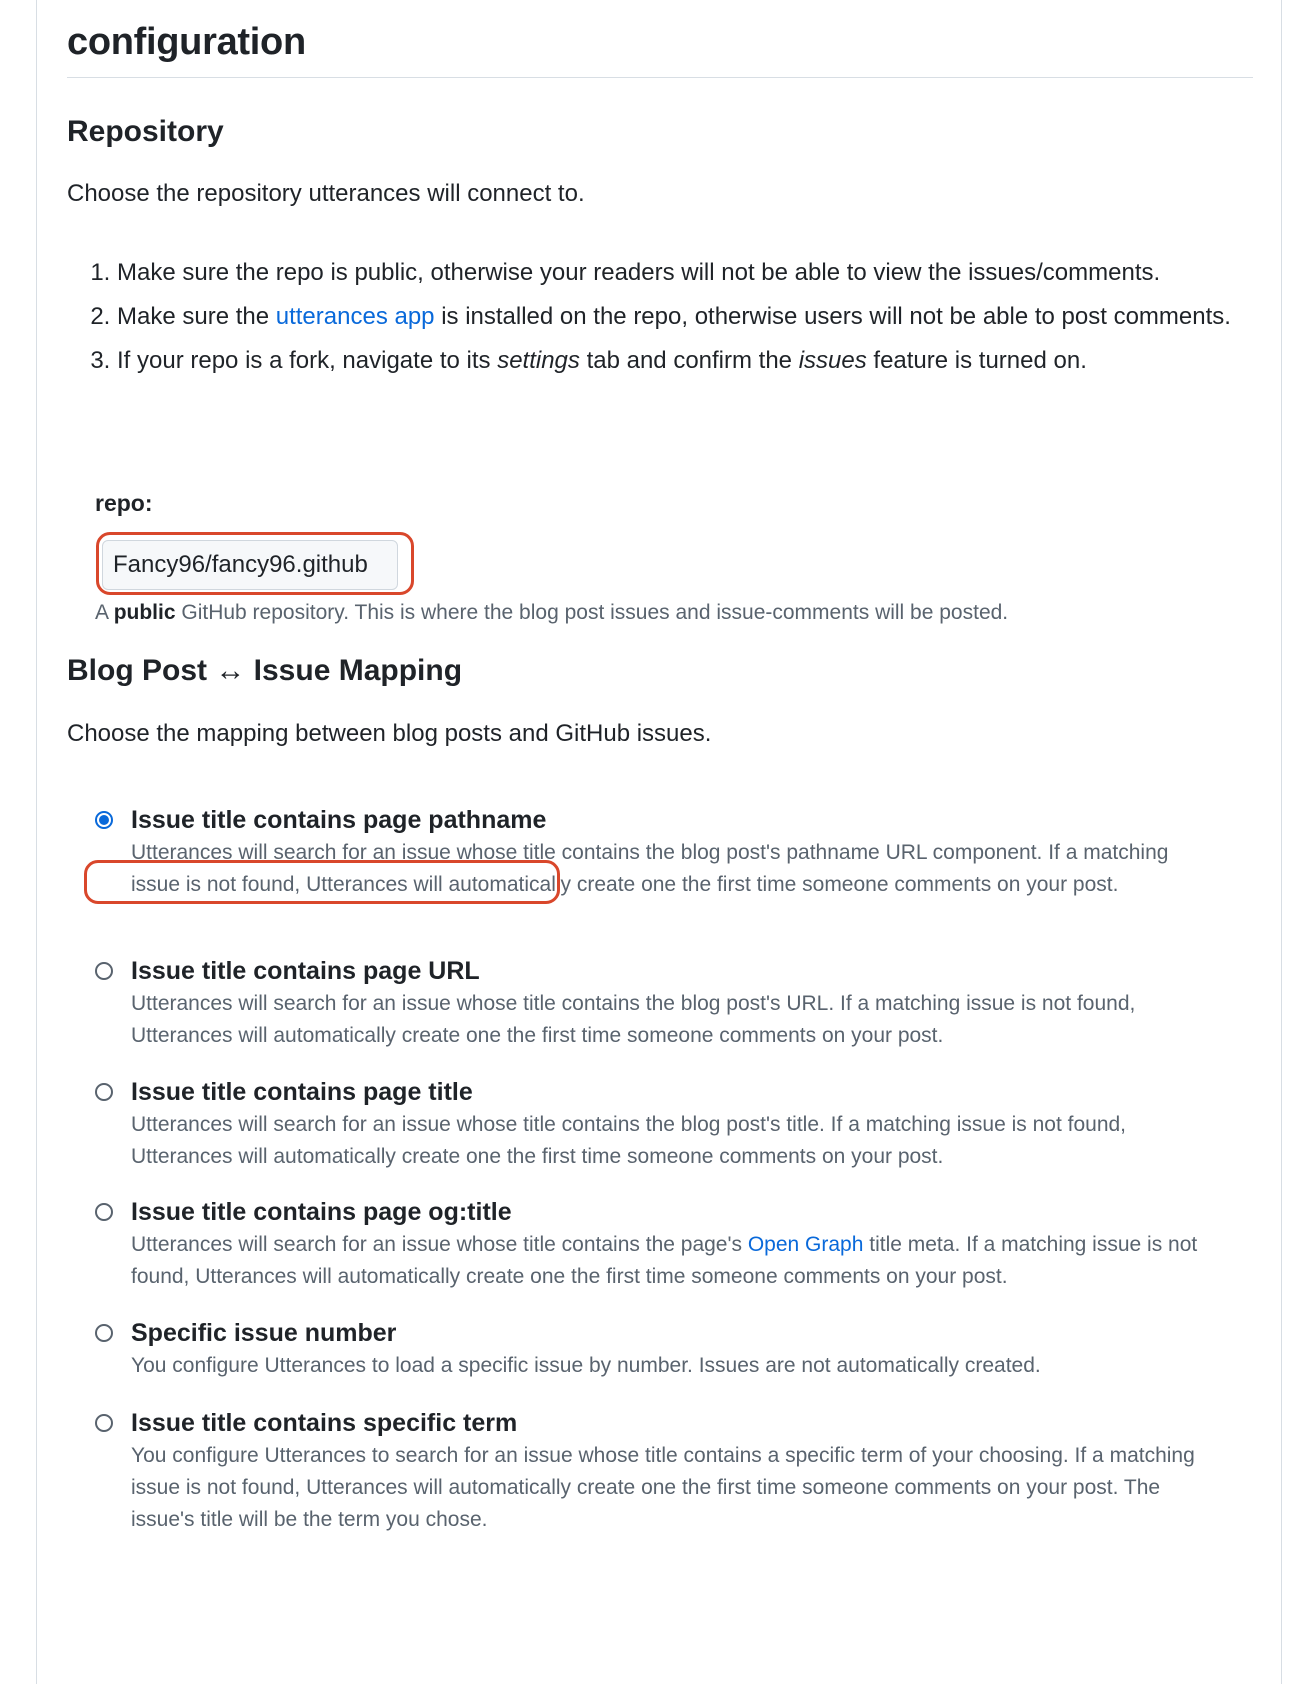 Image resolution: width=1314 pixels, height=1684 pixels. Describe the element at coordinates (104, 1423) in the screenshot. I see `radio-specific-term` at that location.